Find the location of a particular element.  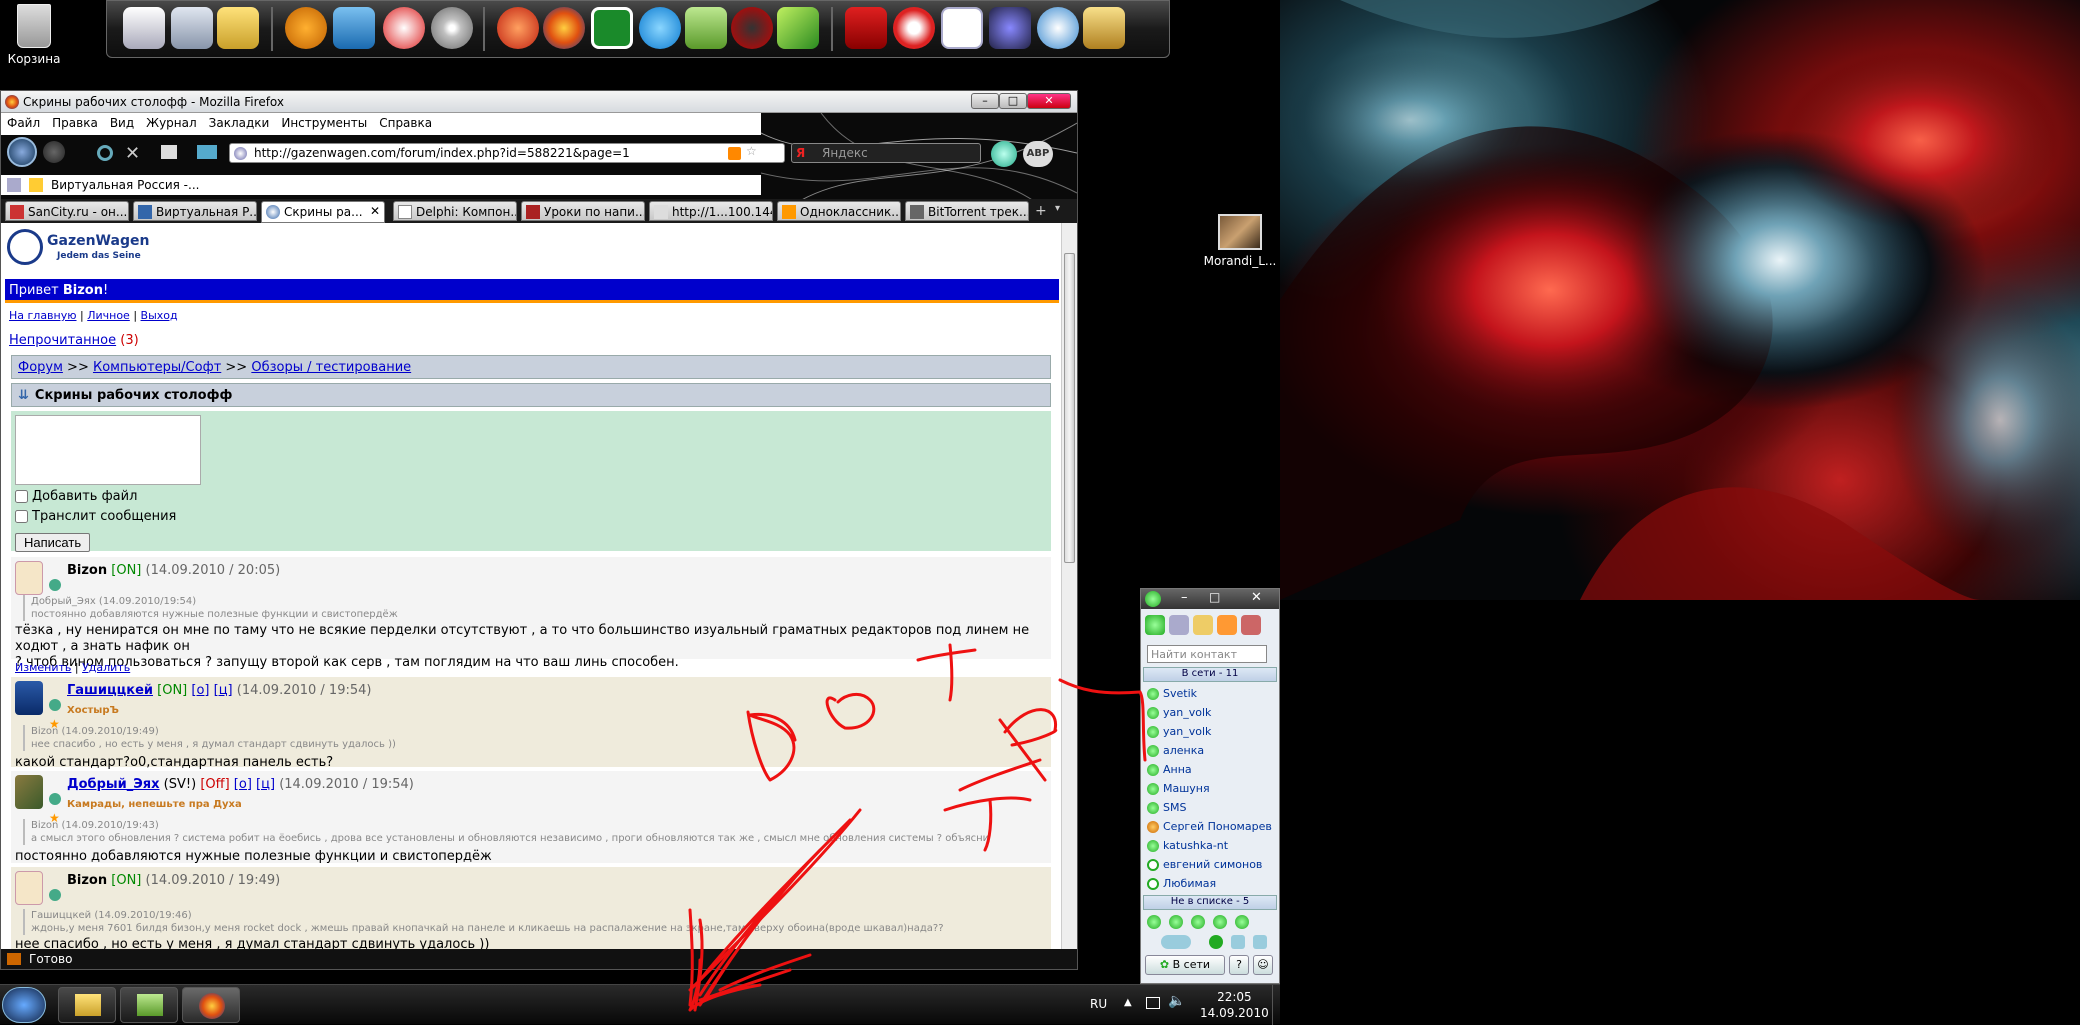

contact-search-input: Найти контакт is located at coordinates (1207, 654).